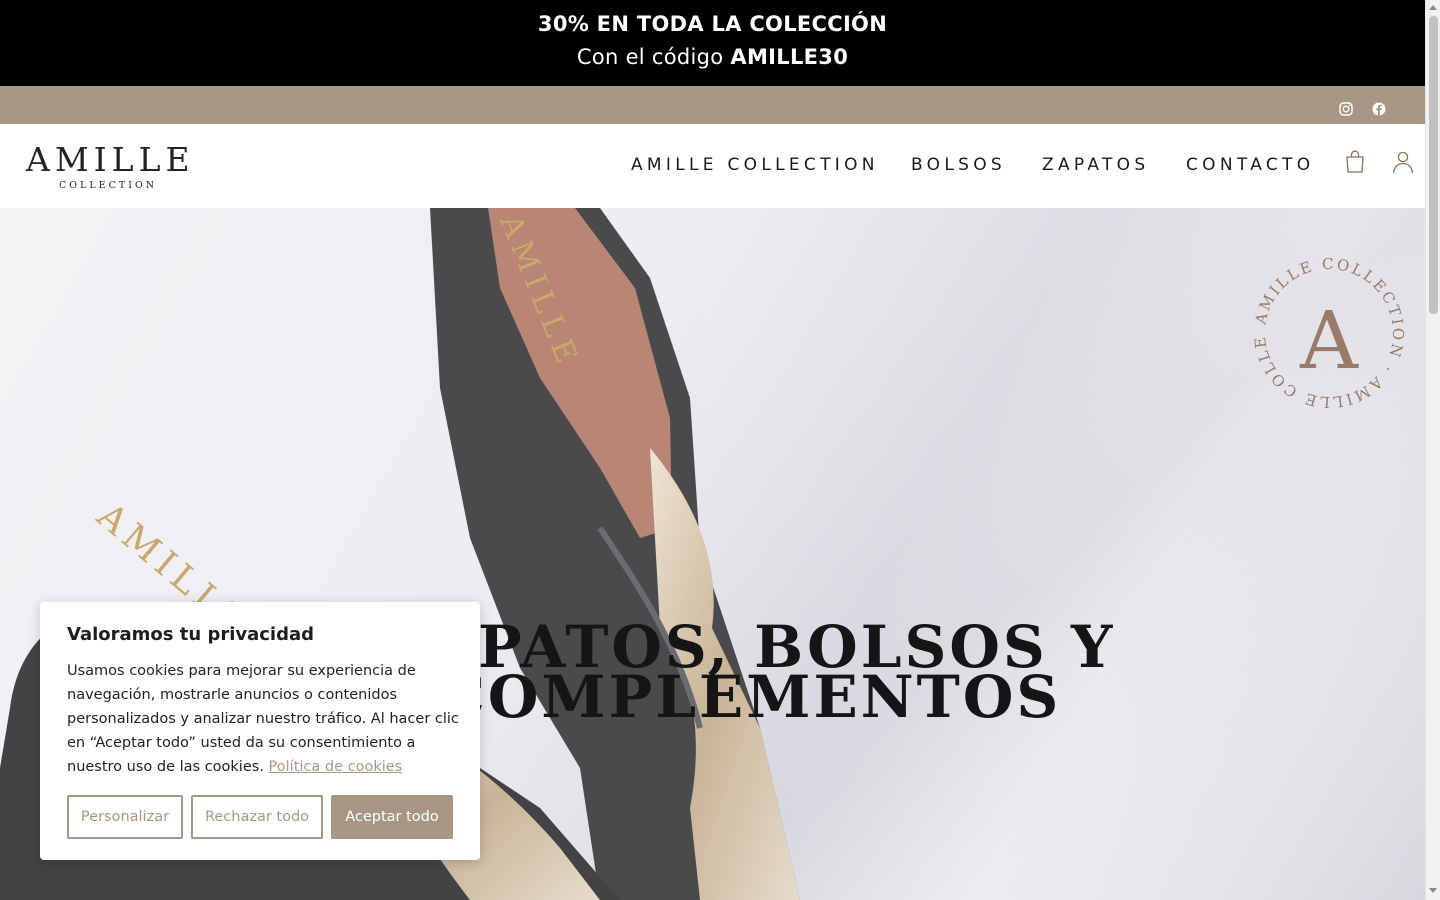 This screenshot has height=900, width=1440. What do you see at coordinates (1329, 340) in the screenshot?
I see `badge-letter: A` at bounding box center [1329, 340].